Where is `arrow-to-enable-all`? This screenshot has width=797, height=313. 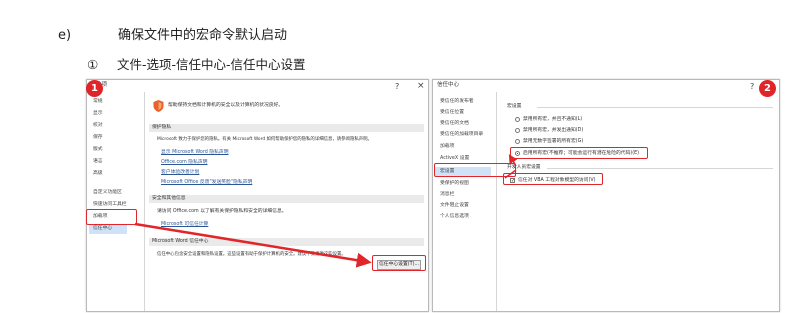 arrow-to-enable-all is located at coordinates (513, 160).